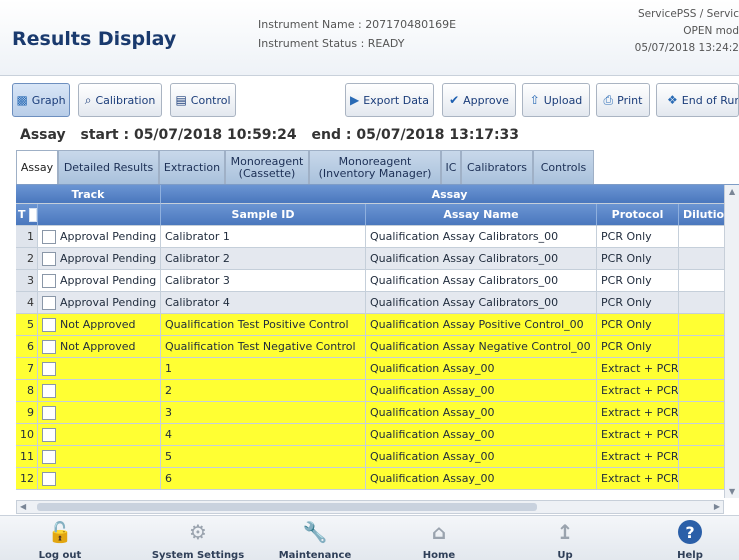  What do you see at coordinates (43, 135) in the screenshot?
I see `assay-label: Assay` at bounding box center [43, 135].